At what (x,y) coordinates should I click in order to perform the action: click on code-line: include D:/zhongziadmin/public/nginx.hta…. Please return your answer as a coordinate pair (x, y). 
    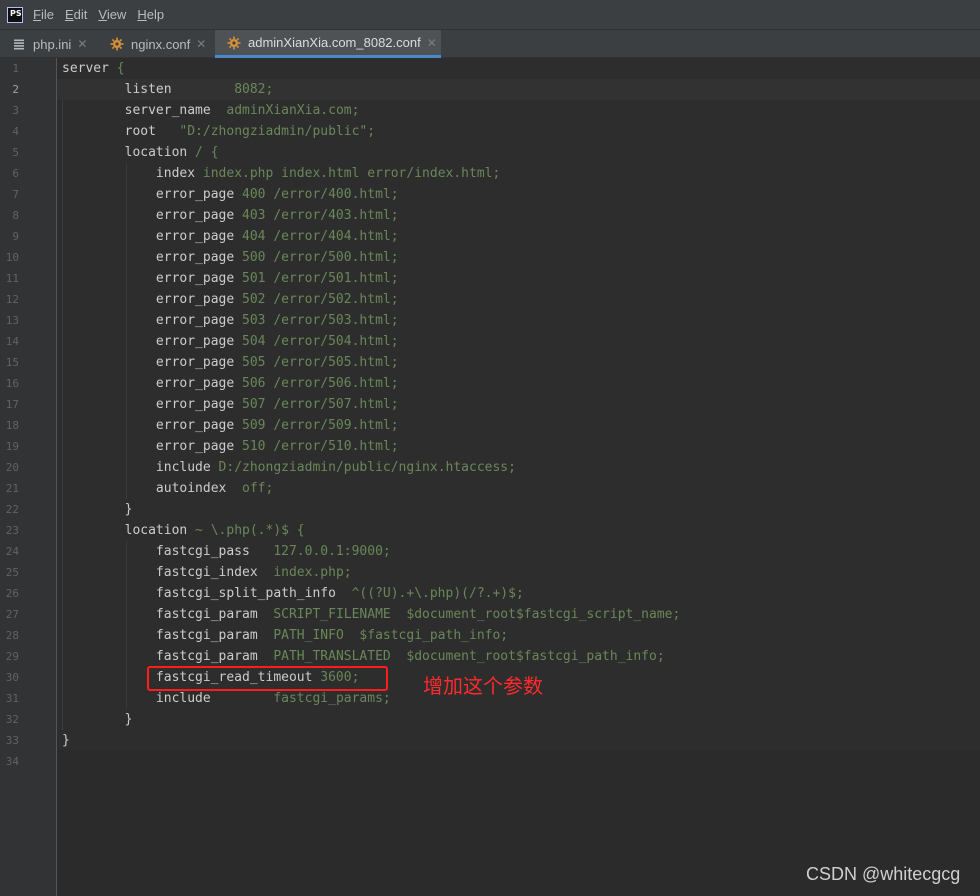
    Looking at the image, I should click on (518, 467).